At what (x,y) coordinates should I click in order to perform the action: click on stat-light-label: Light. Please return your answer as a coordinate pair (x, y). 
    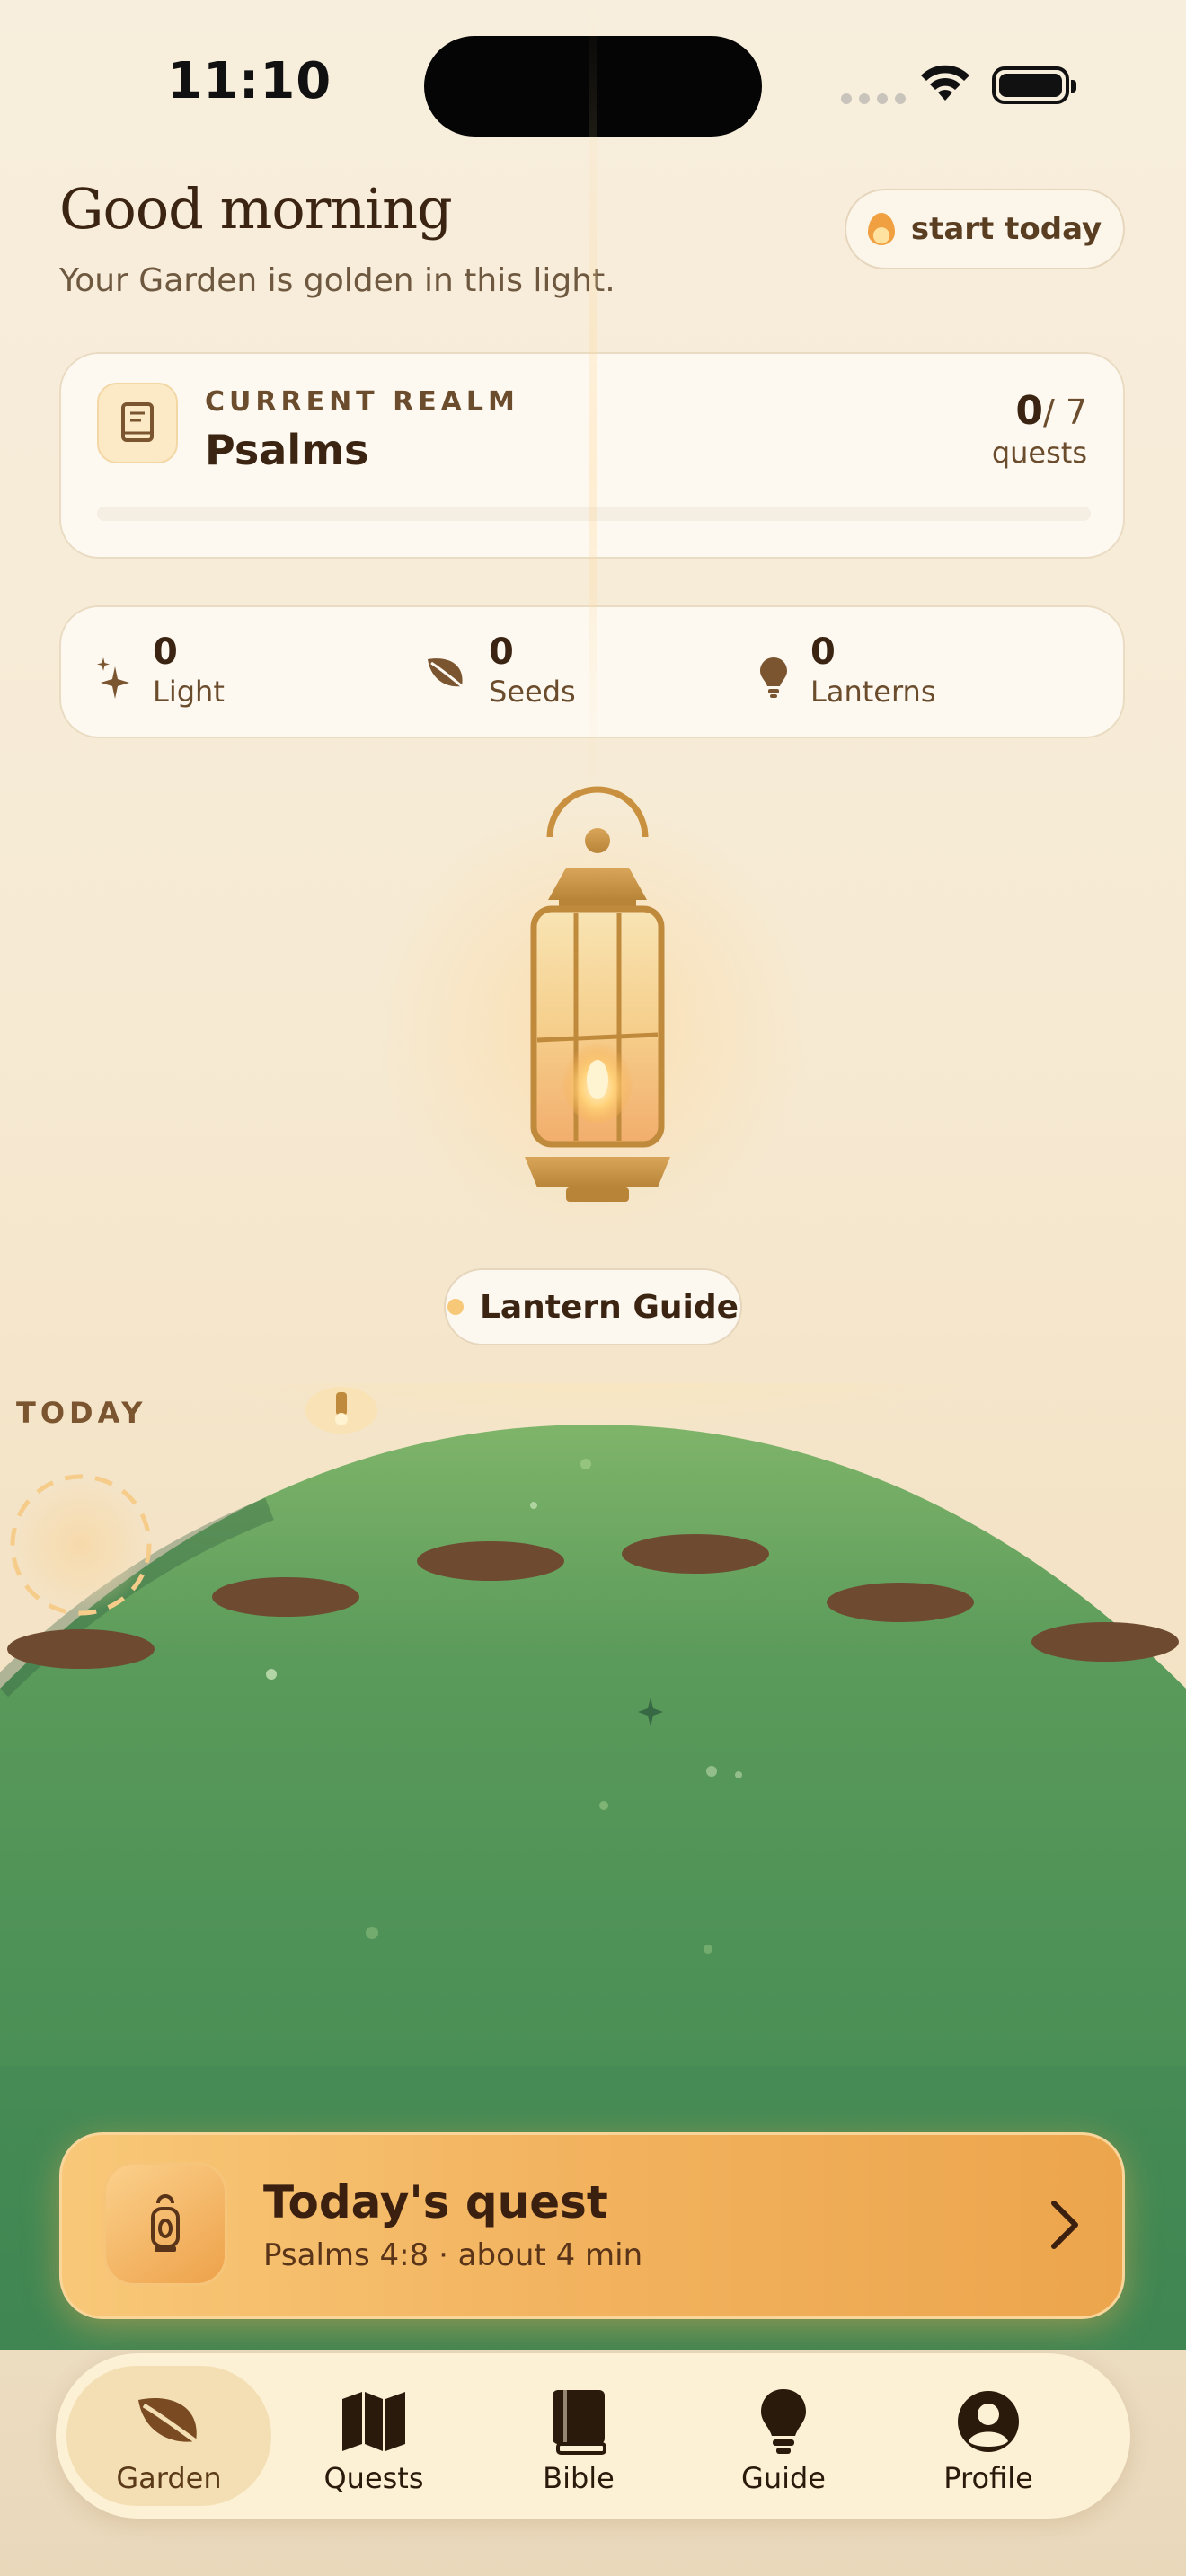
    Looking at the image, I should click on (189, 692).